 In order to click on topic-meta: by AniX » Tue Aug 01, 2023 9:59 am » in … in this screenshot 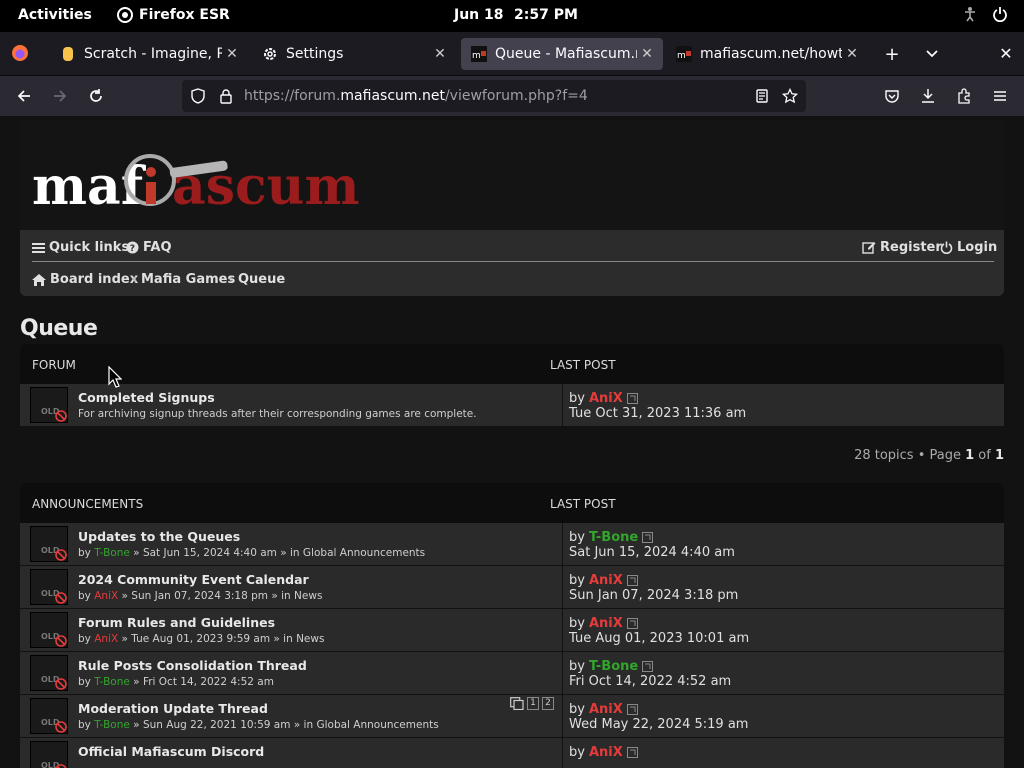, I will do `click(201, 639)`.